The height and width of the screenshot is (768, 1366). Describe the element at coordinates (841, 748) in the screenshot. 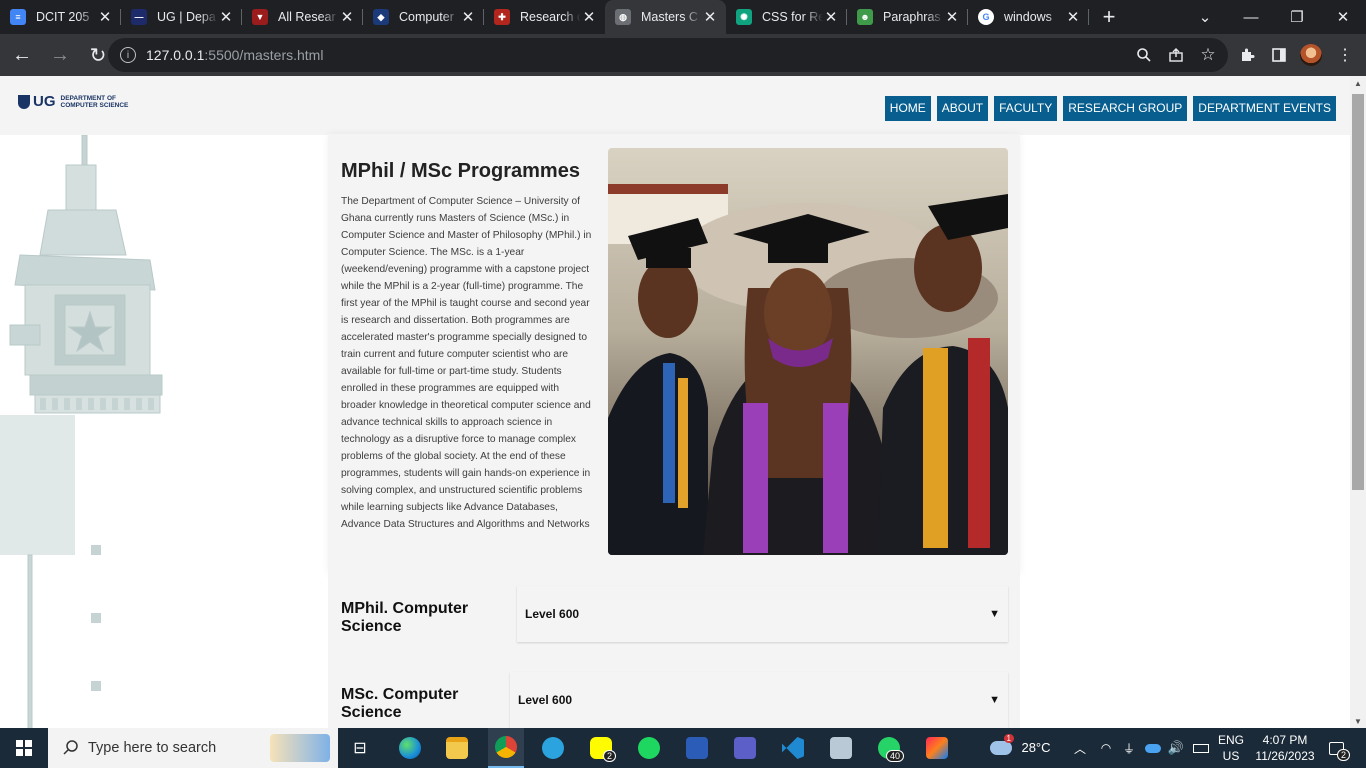

I see `photos-icon` at that location.